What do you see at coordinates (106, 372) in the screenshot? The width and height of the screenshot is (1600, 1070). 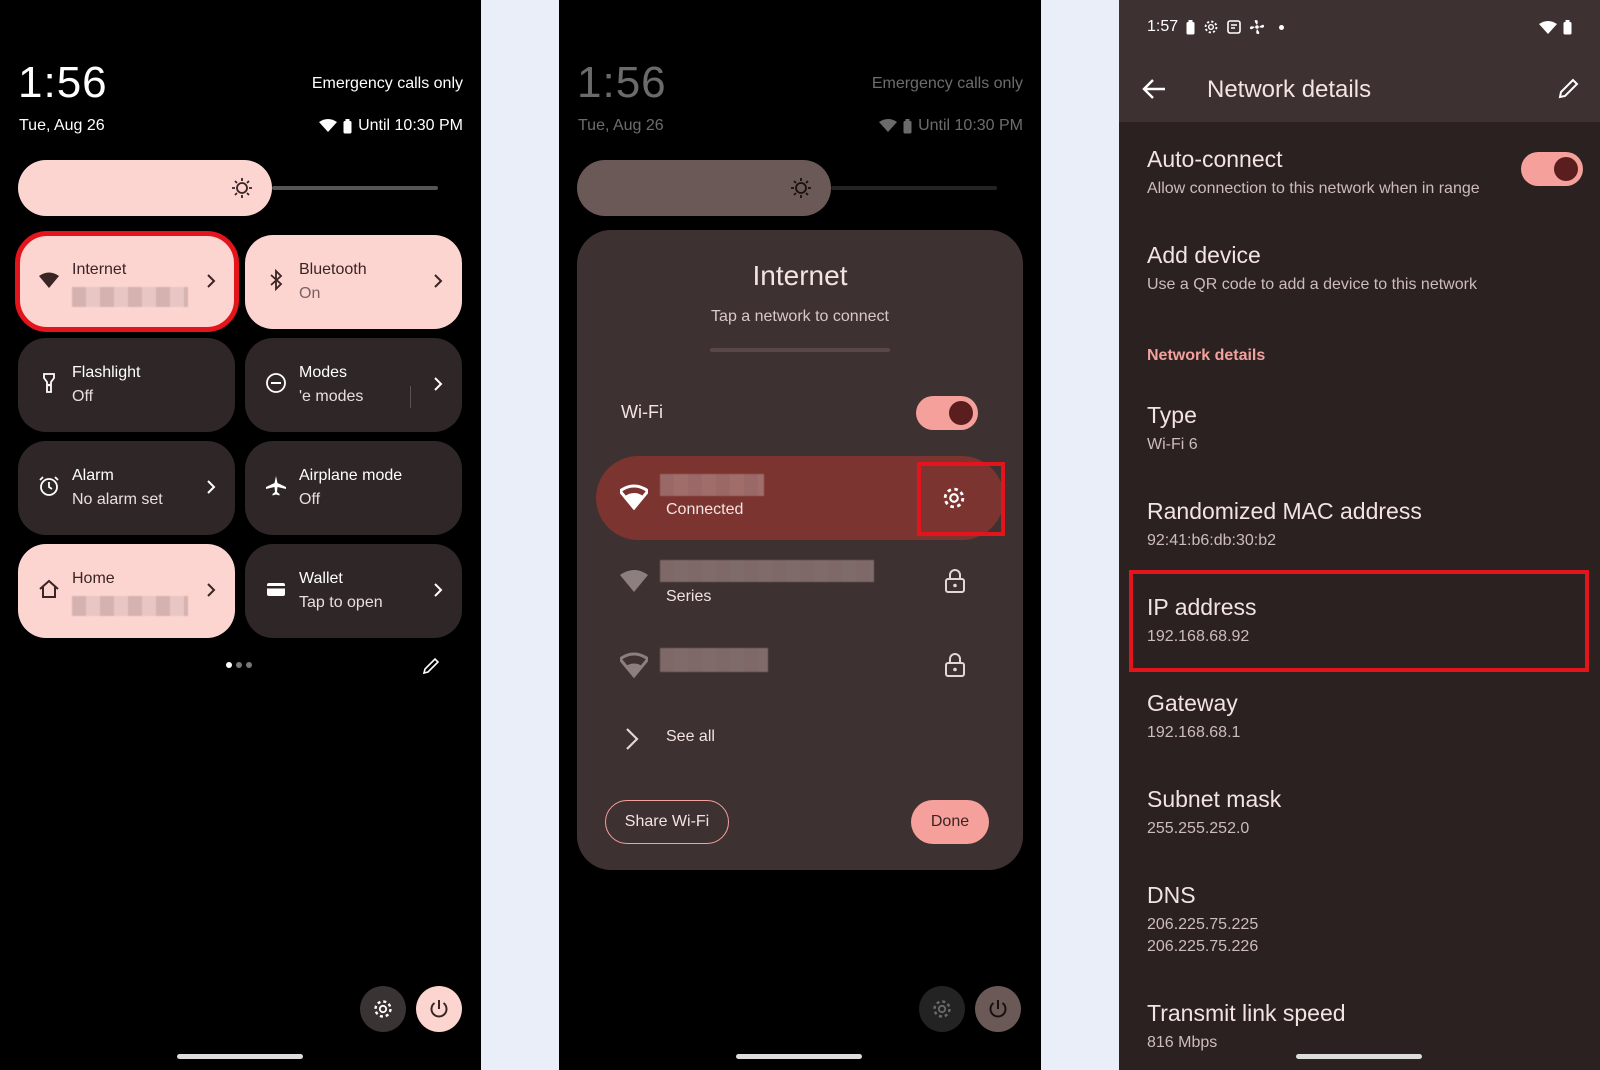 I see `tile-title: Flashlight` at bounding box center [106, 372].